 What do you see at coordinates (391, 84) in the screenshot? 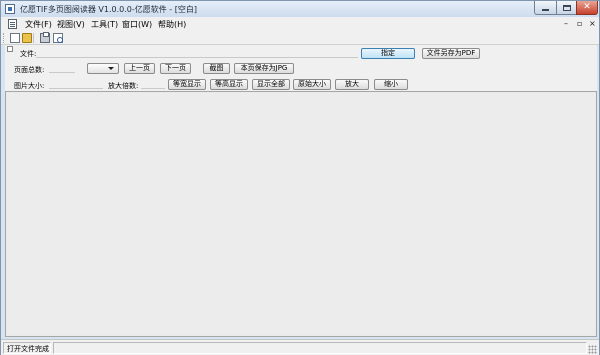
I see `zoom-out-button: 缩小` at bounding box center [391, 84].